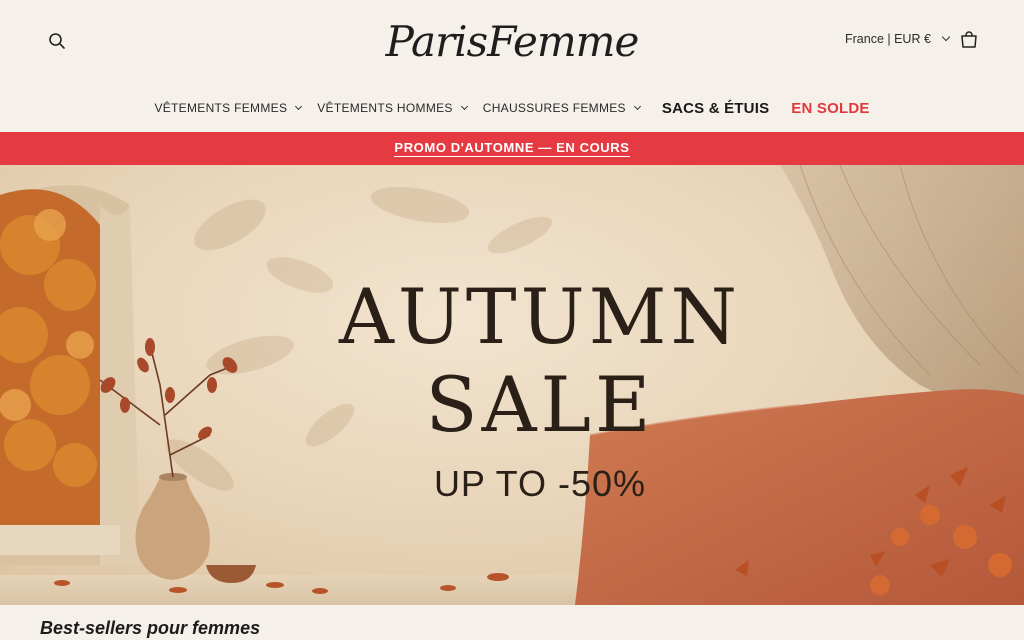 The width and height of the screenshot is (1024, 640). Describe the element at coordinates (540, 404) in the screenshot. I see `hero-title-line2: SALE` at that location.